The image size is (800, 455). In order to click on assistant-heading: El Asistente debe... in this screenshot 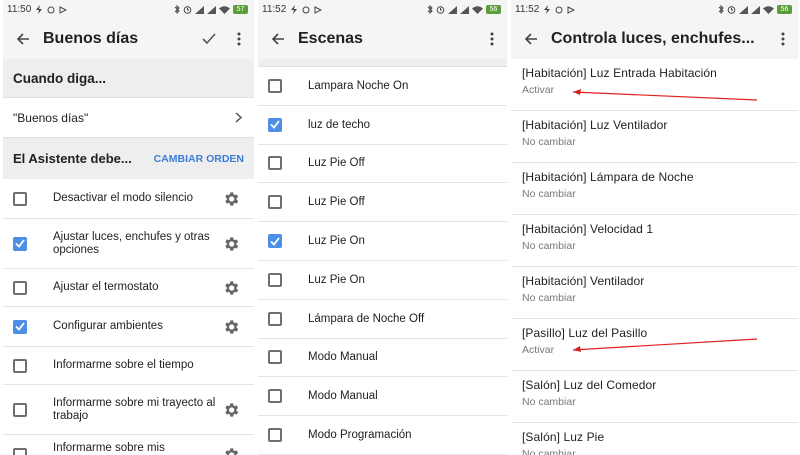, I will do `click(72, 158)`.